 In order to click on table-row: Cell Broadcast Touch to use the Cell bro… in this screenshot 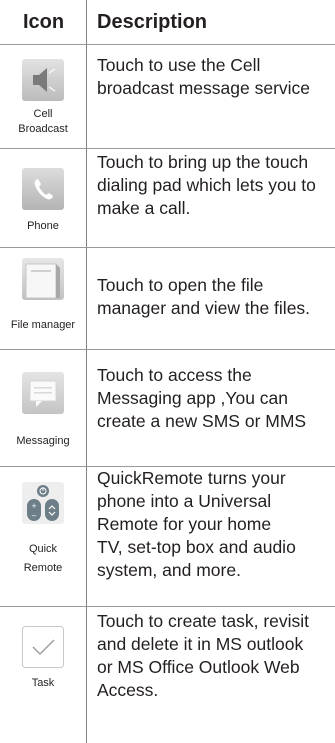, I will do `click(167, 96)`.